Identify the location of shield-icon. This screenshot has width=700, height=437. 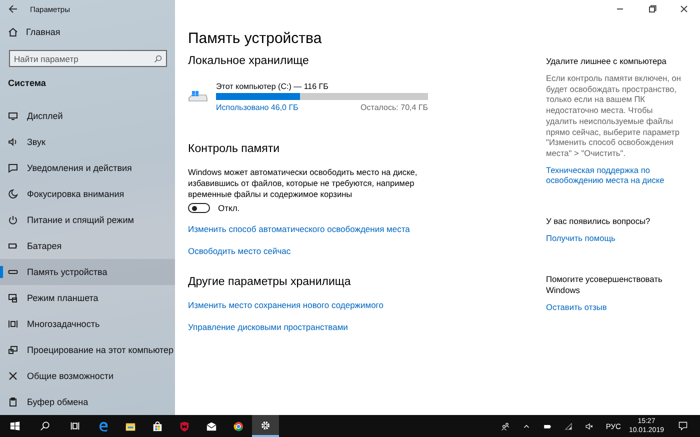
(184, 426).